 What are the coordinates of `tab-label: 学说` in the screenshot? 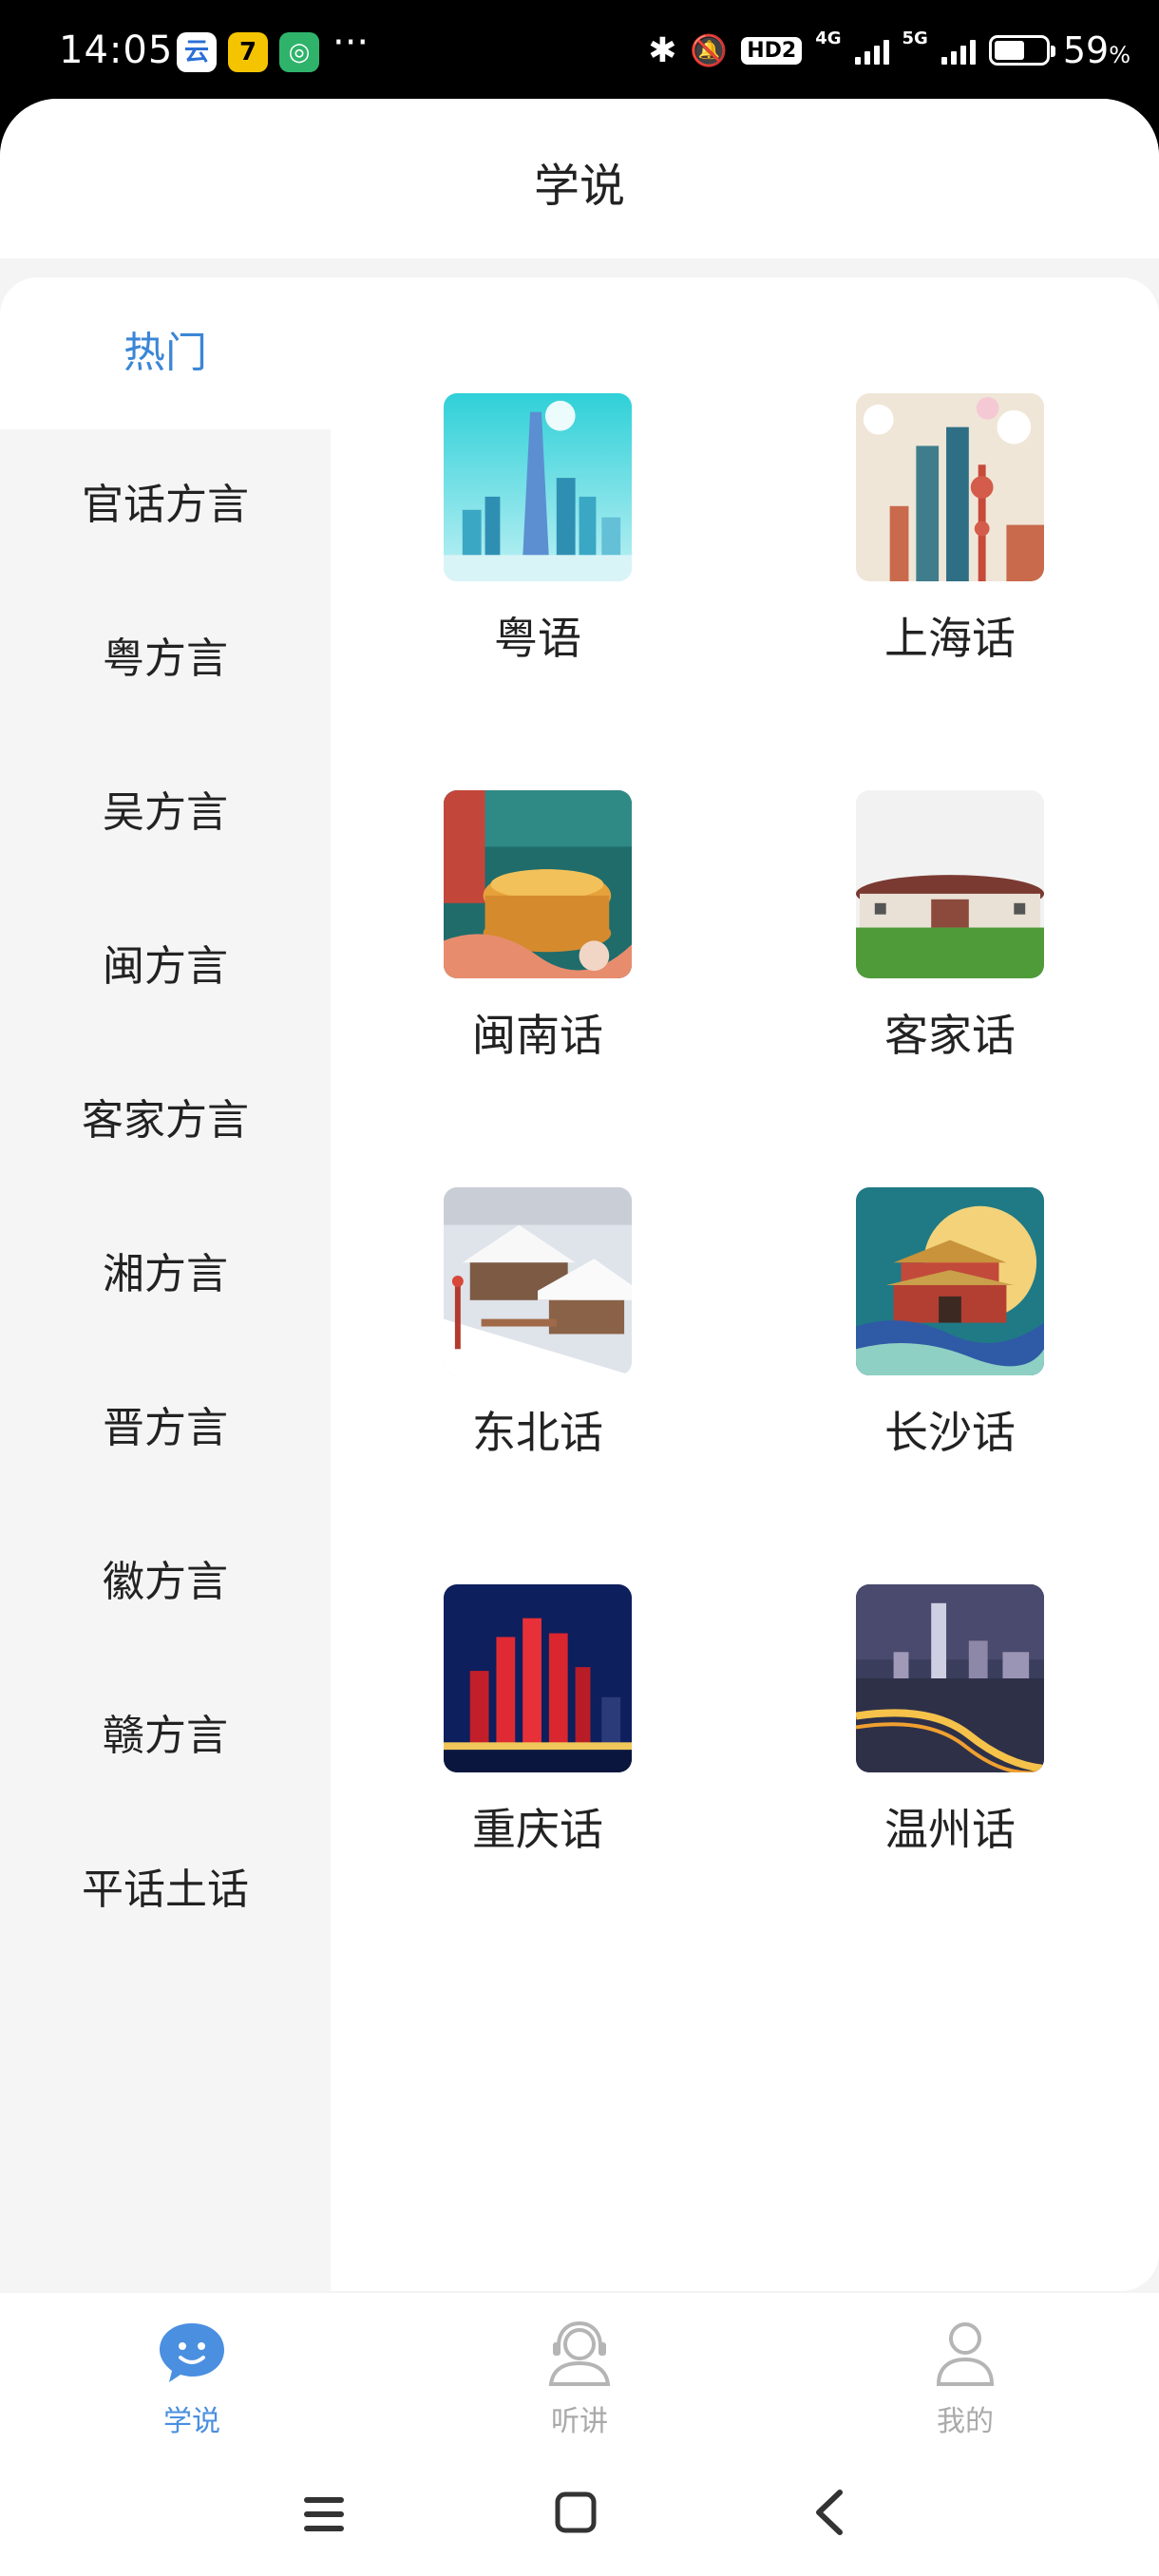 It's located at (191, 2421).